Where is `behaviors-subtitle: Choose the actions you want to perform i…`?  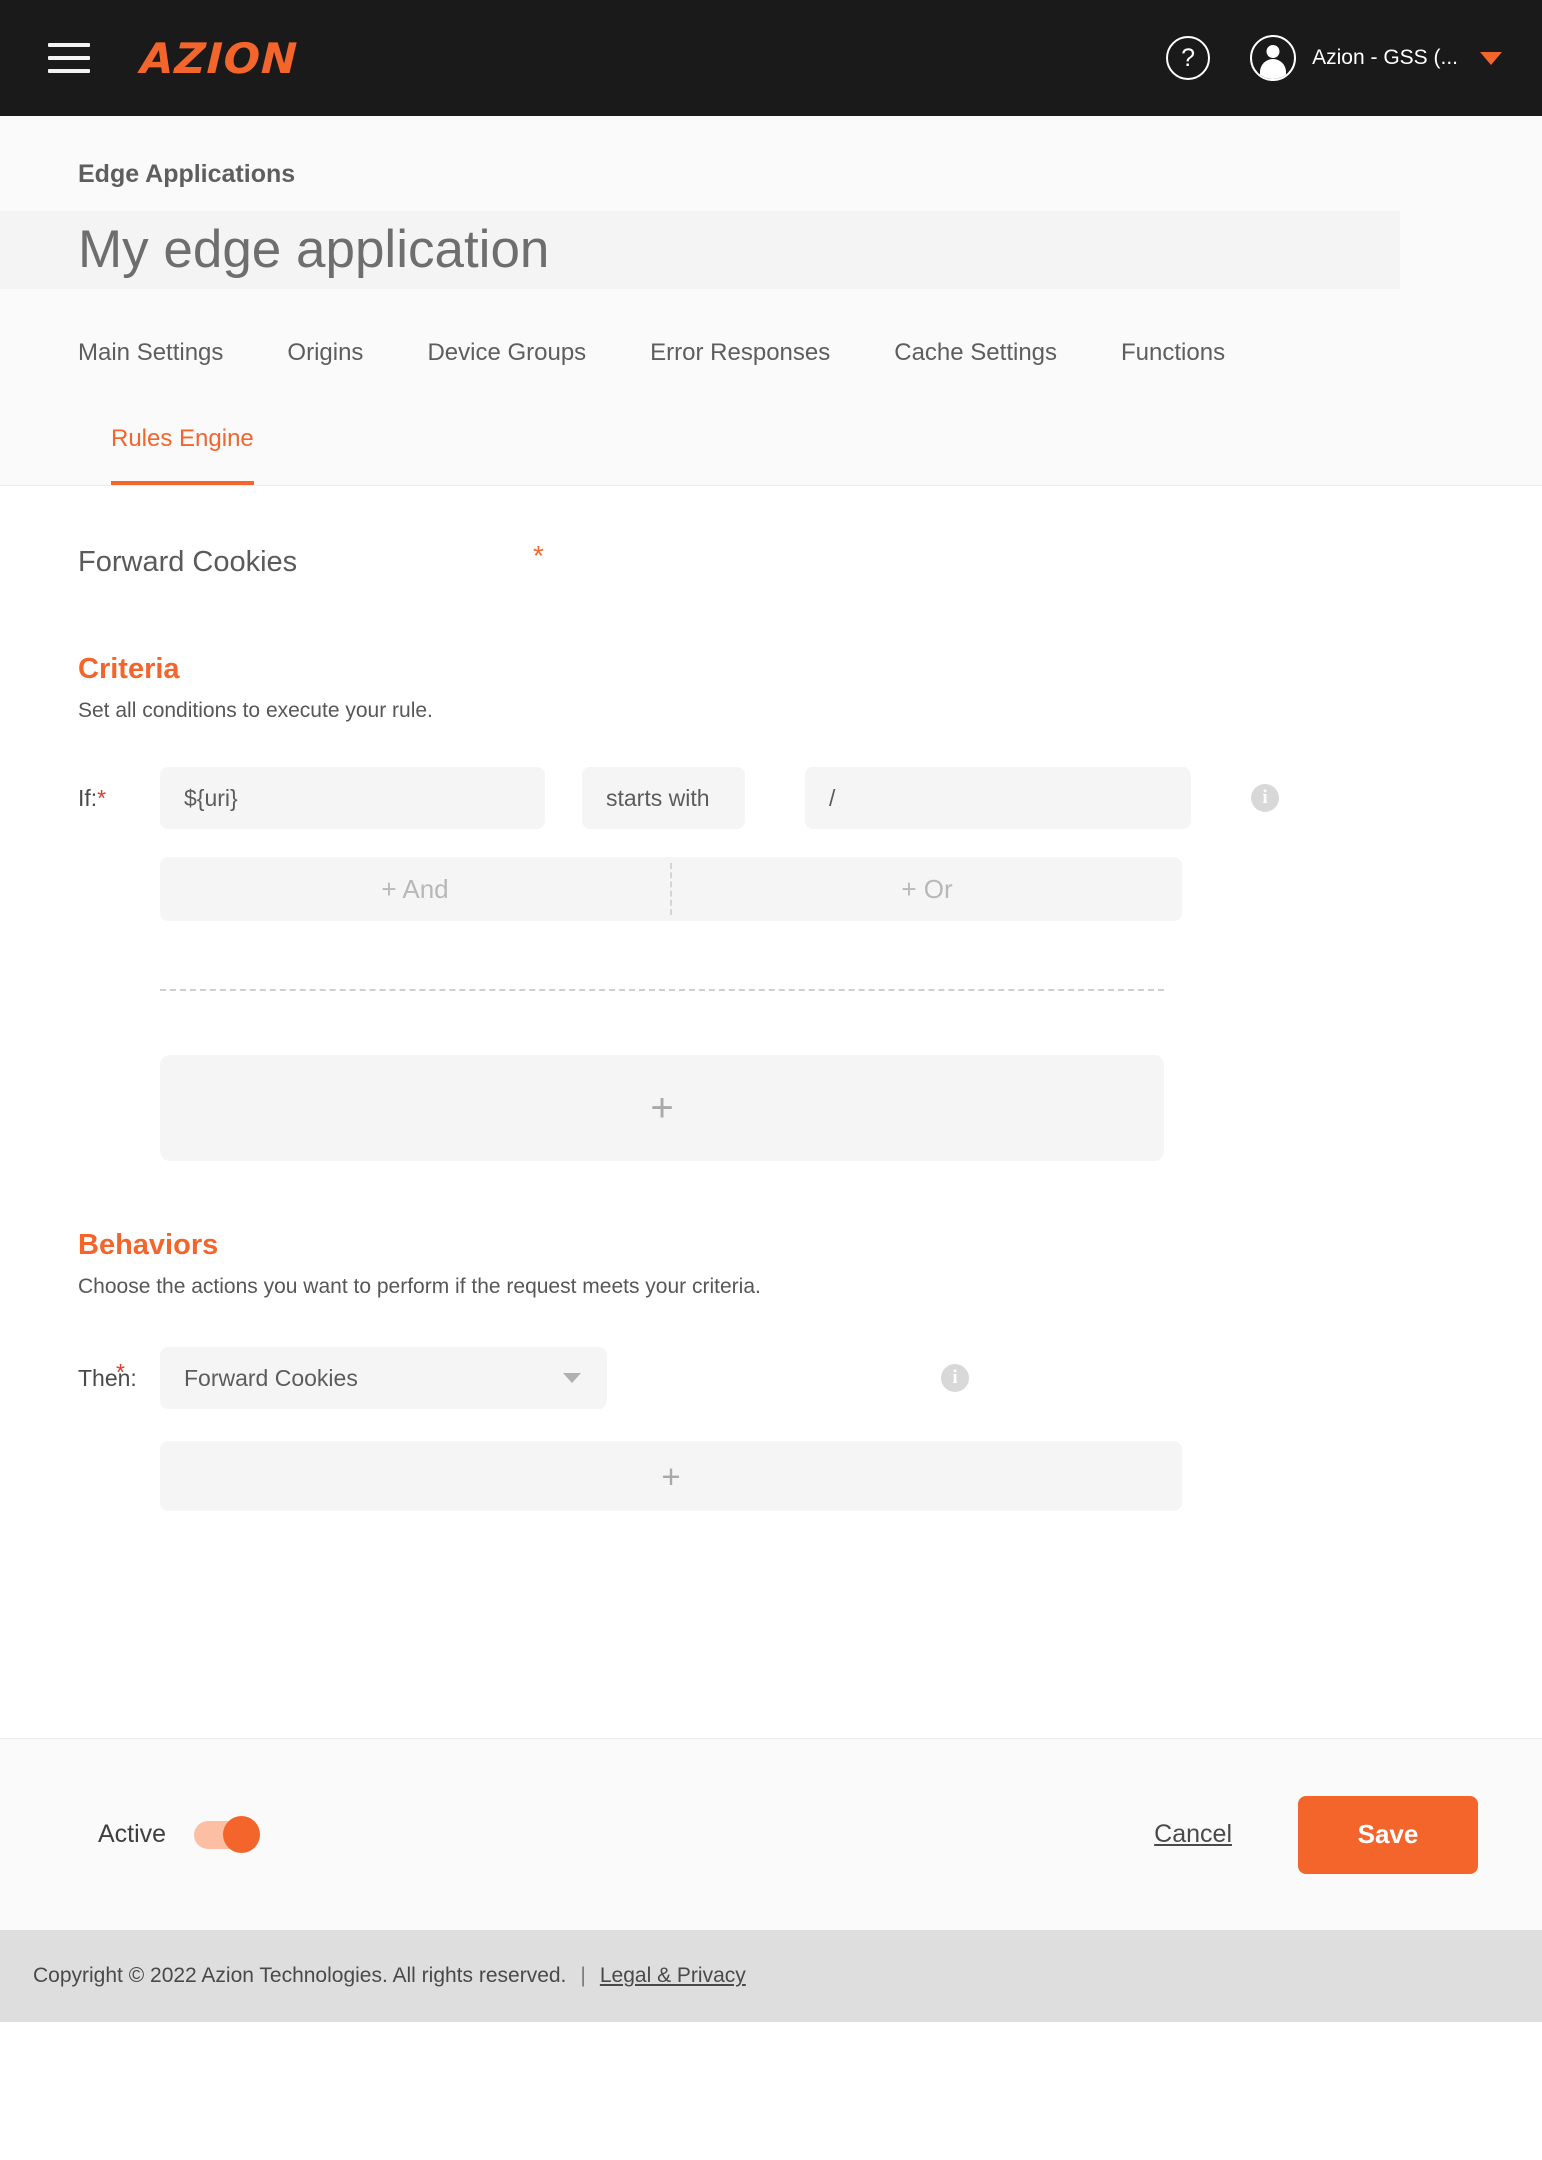 behaviors-subtitle: Choose the actions you want to perform i… is located at coordinates (419, 1287).